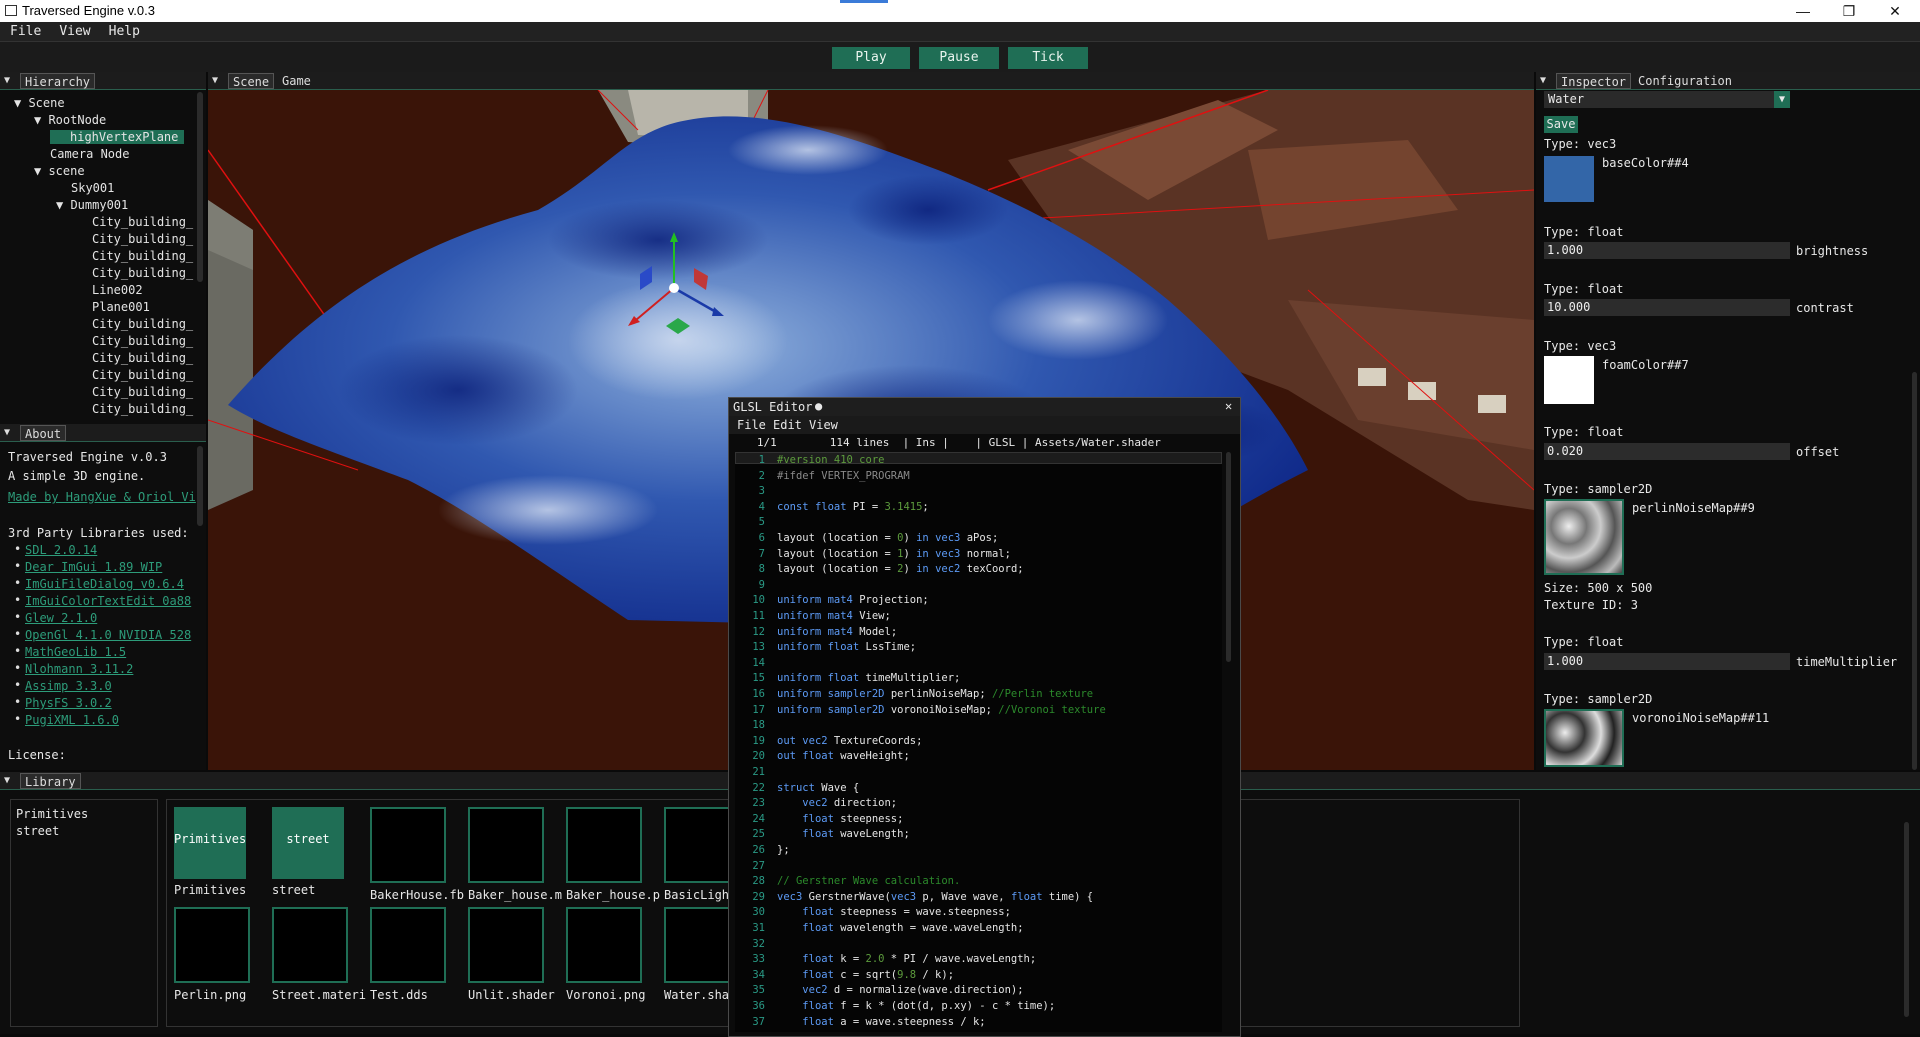 Image resolution: width=1920 pixels, height=1037 pixels. I want to click on lib-link: PugiXML 1.6.0, so click(72, 720).